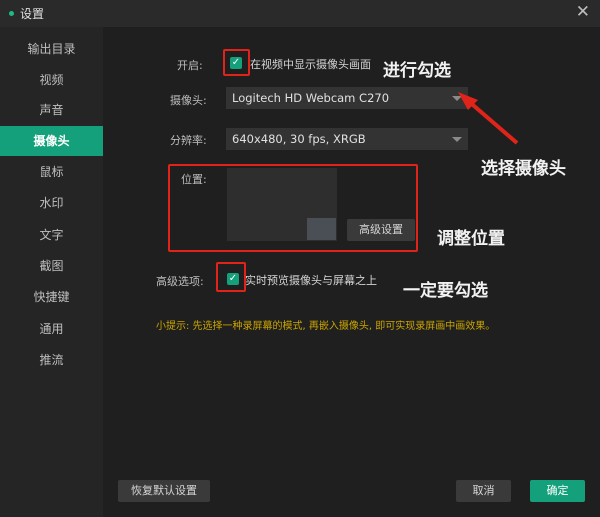  I want to click on annotation-check-note: 进行勾选, so click(417, 71).